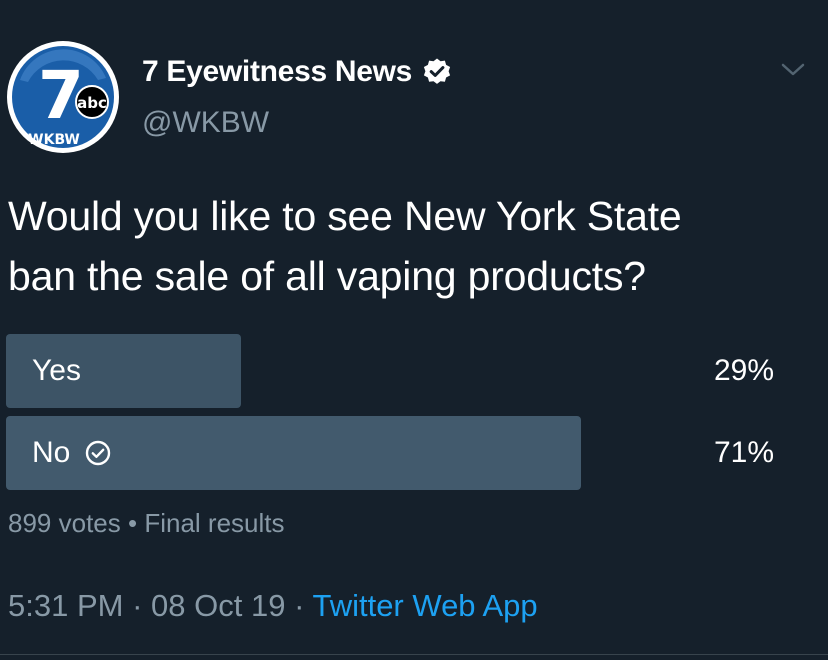 Image resolution: width=828 pixels, height=660 pixels. What do you see at coordinates (214, 523) in the screenshot?
I see `poll-status: Final results` at bounding box center [214, 523].